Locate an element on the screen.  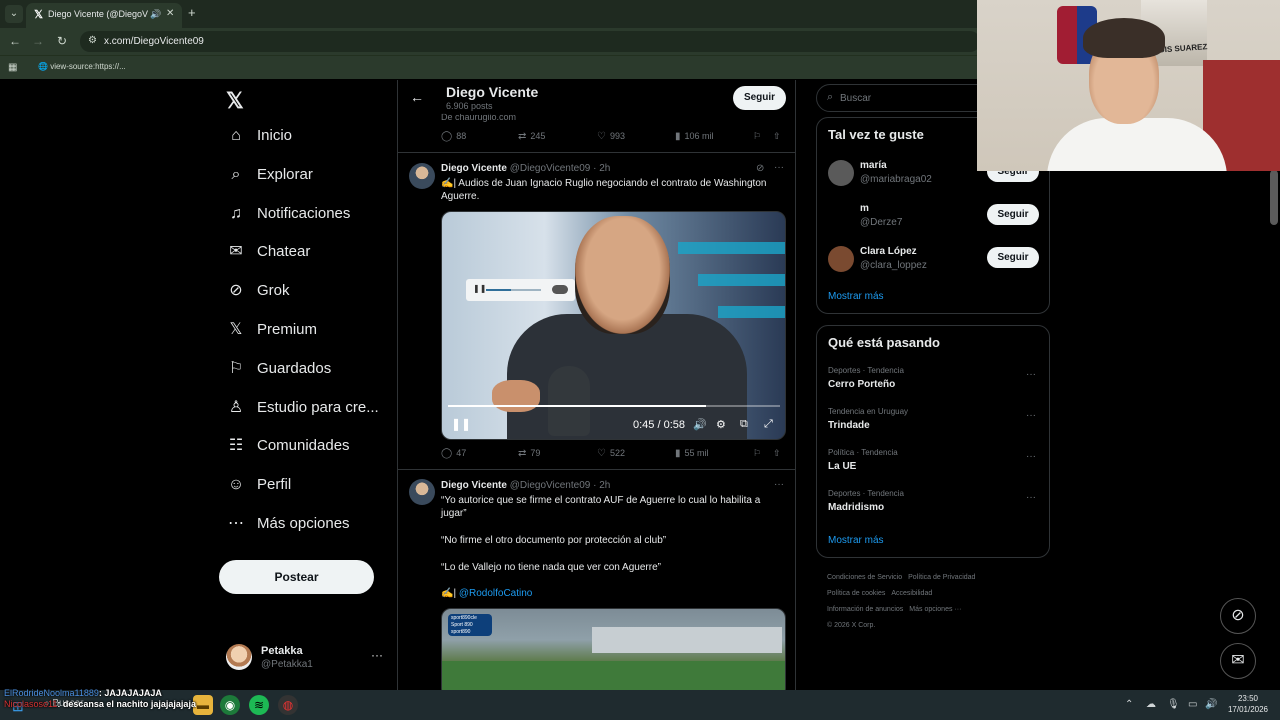
video-progress-bar is located at coordinates (614, 406).